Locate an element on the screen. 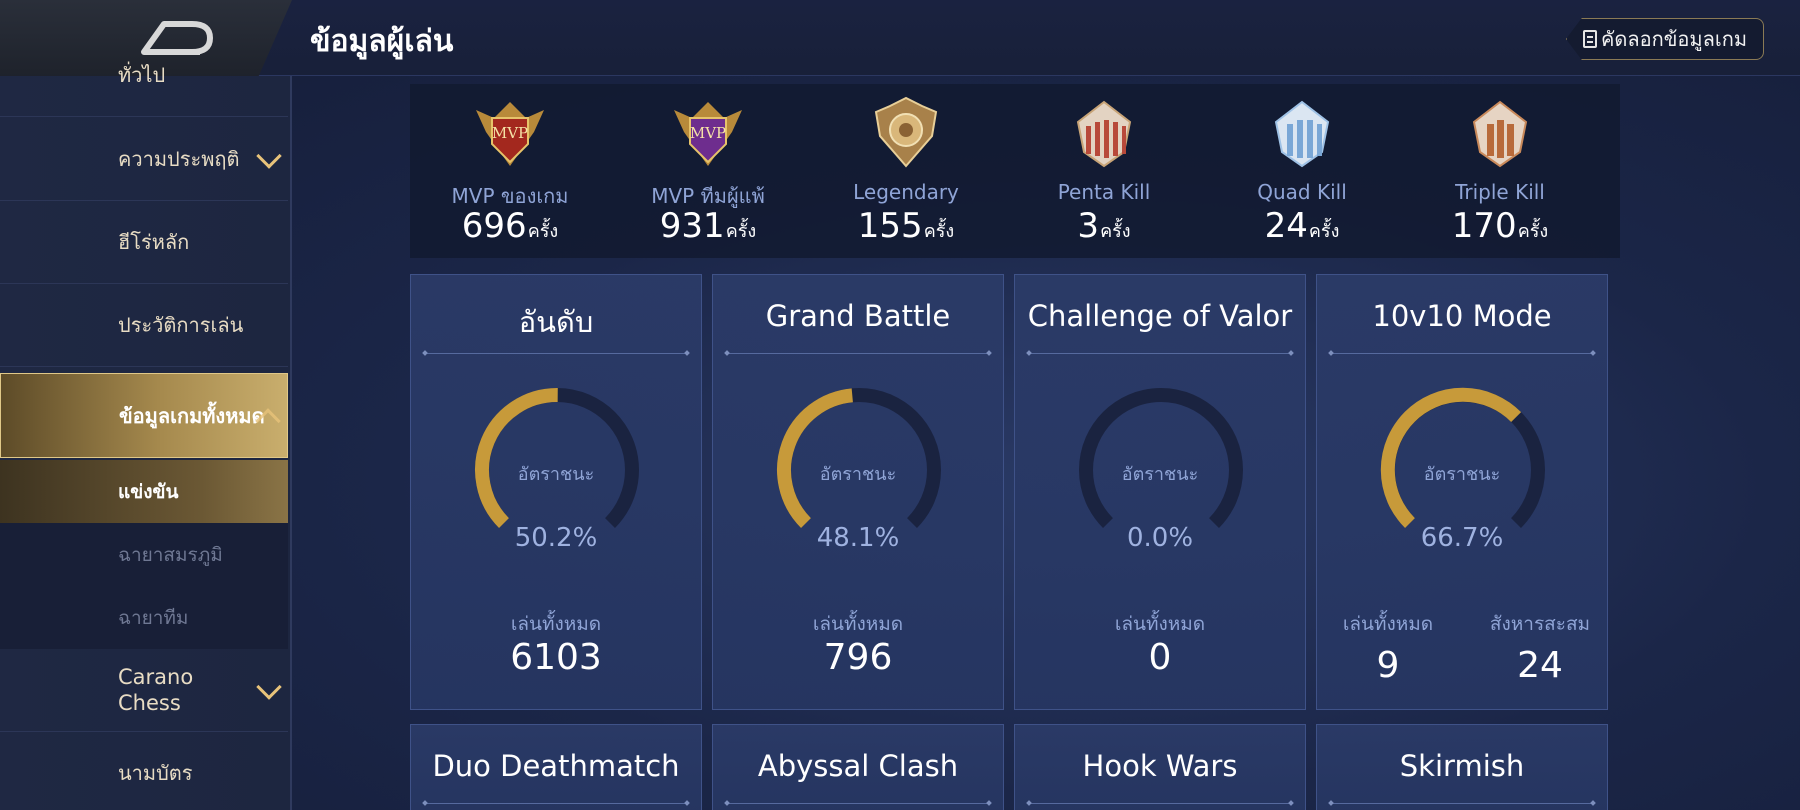  mode-title: Hook Wars is located at coordinates (1160, 766).